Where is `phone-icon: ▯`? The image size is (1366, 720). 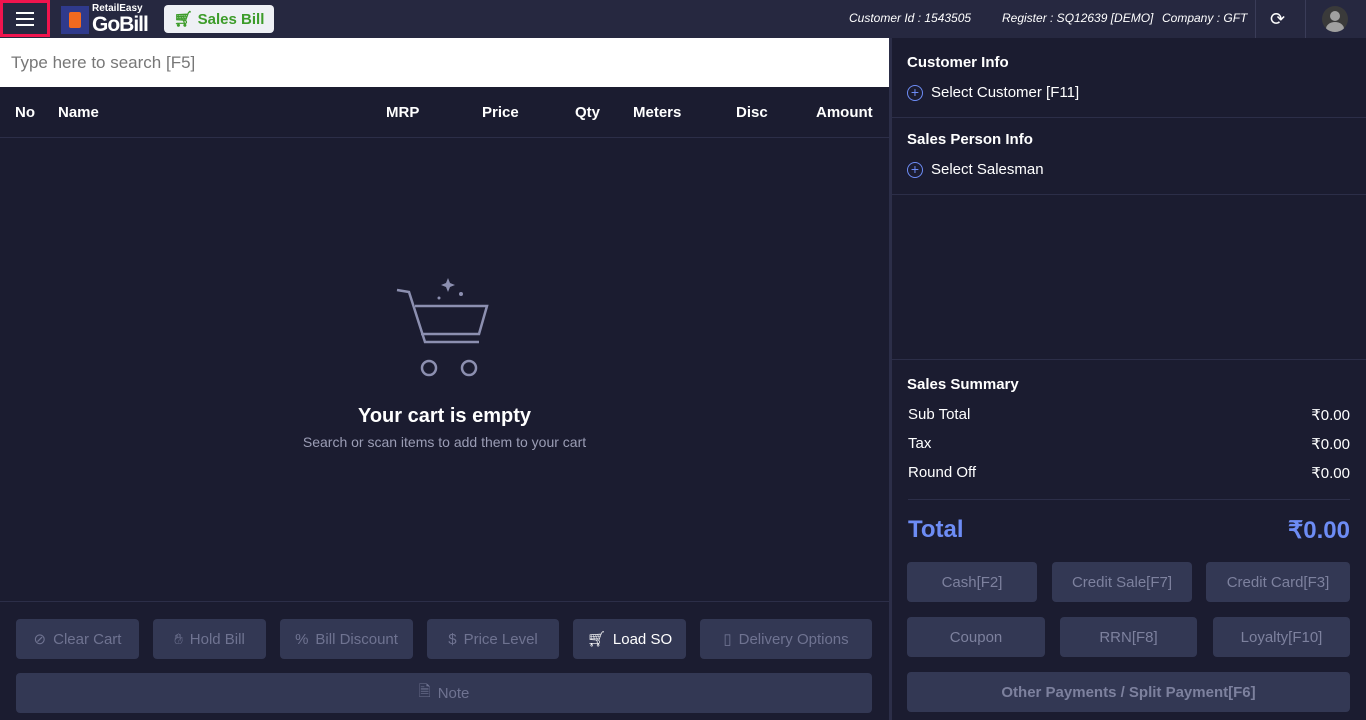
phone-icon: ▯ is located at coordinates (727, 639).